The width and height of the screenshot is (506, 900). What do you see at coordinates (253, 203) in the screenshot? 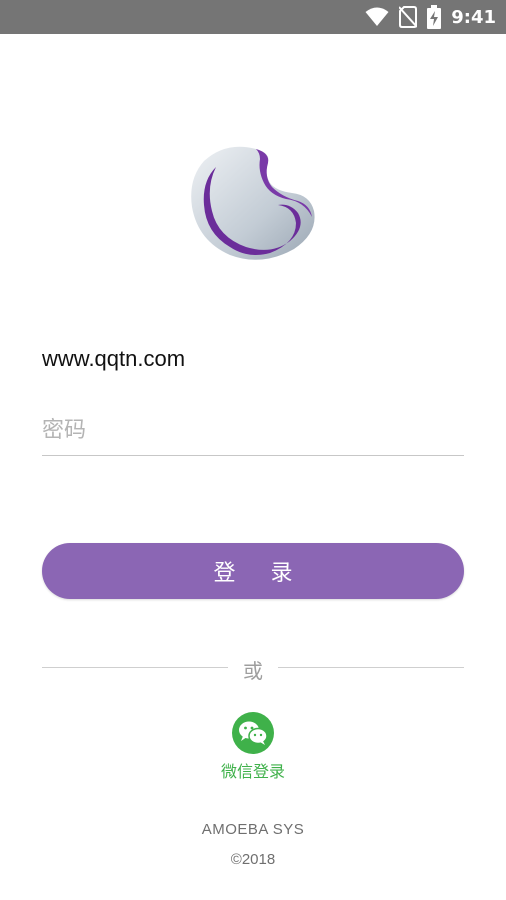
I see `app-logo` at bounding box center [253, 203].